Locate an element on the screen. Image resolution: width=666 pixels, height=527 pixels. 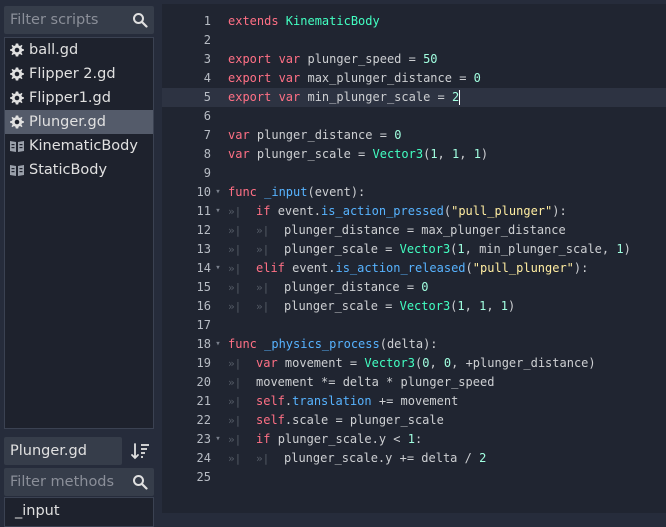
code-line: 16 »| »| plunger_scale = Vector3(1, 1, 1) is located at coordinates (414, 306).